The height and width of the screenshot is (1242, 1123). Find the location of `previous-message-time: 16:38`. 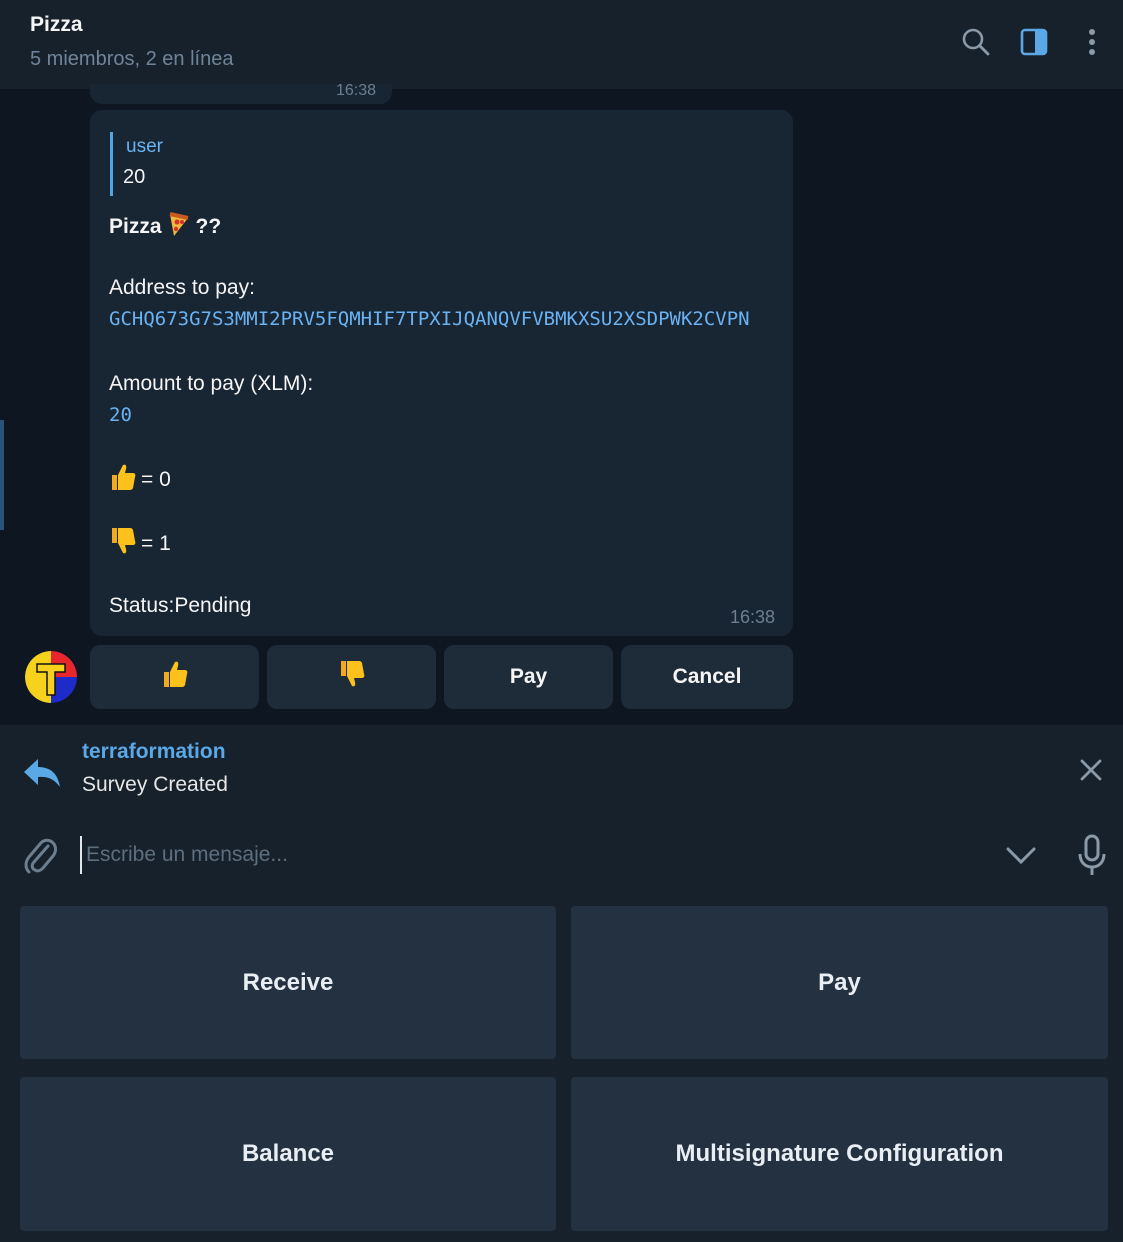

previous-message-time: 16:38 is located at coordinates (355, 90).